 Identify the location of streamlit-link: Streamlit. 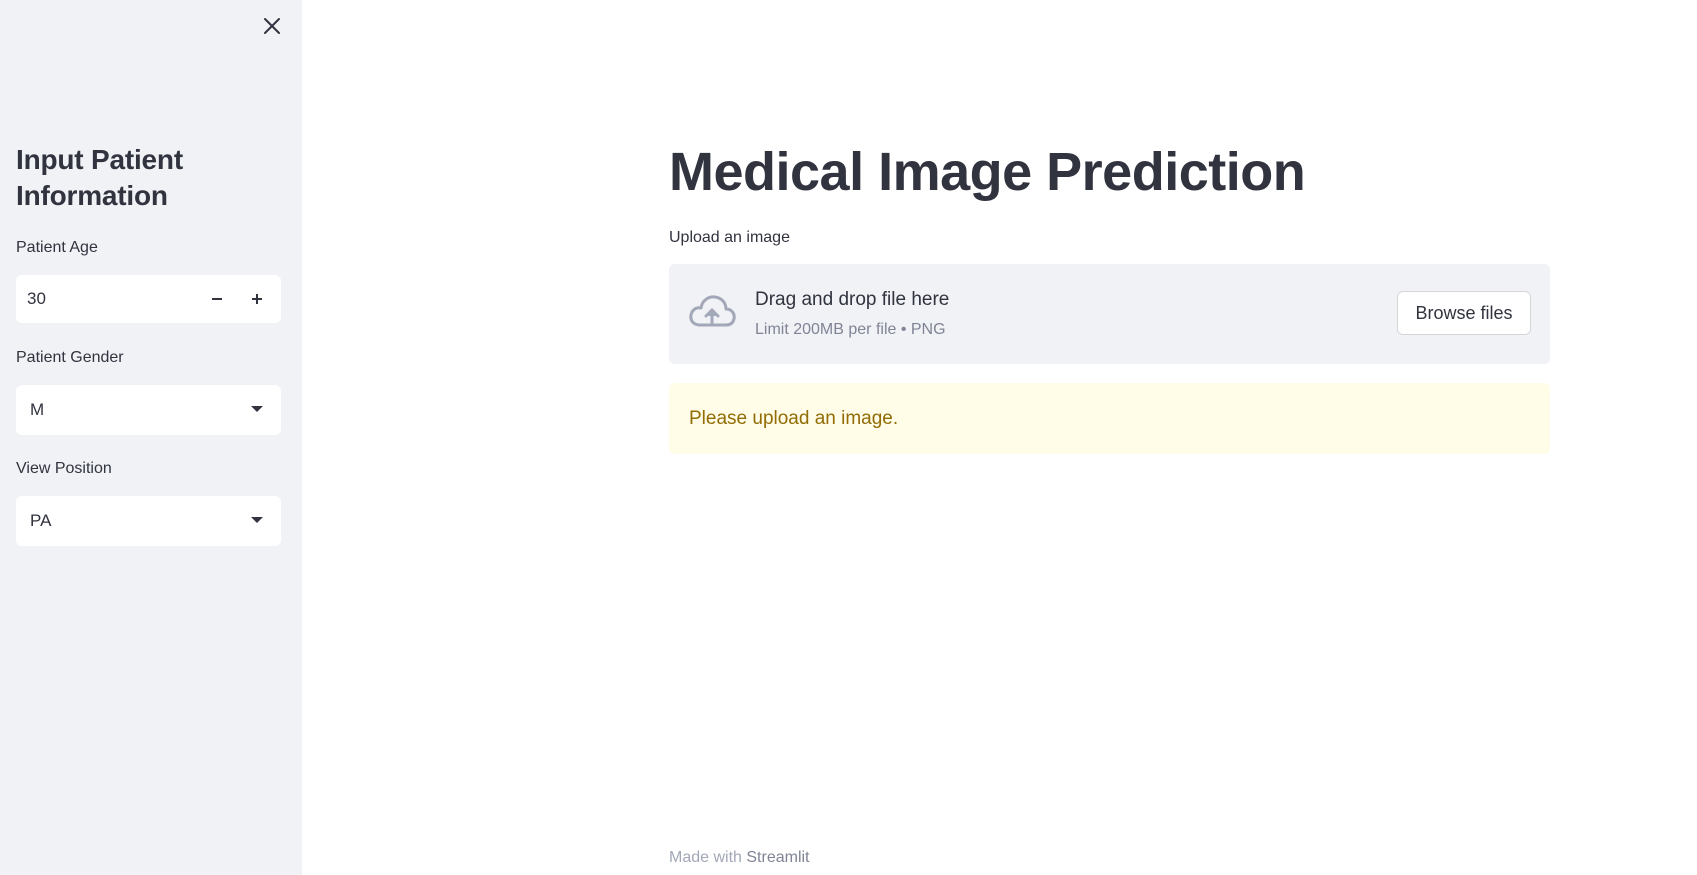
(777, 857).